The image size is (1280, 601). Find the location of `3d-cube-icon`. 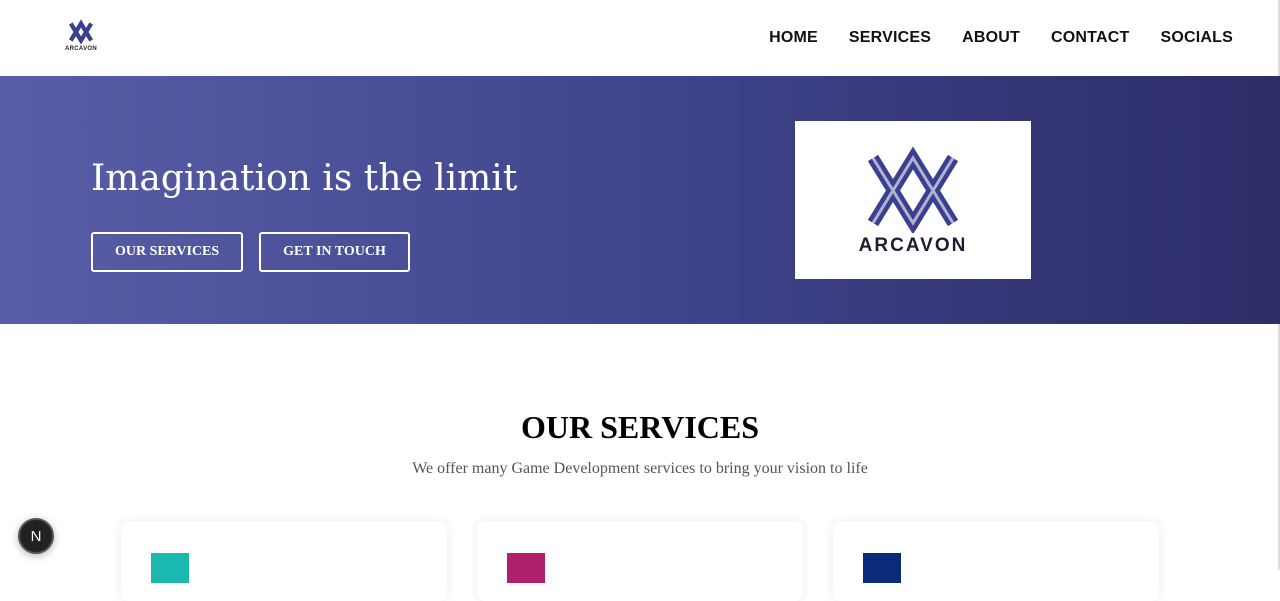

3d-cube-icon is located at coordinates (526, 568).